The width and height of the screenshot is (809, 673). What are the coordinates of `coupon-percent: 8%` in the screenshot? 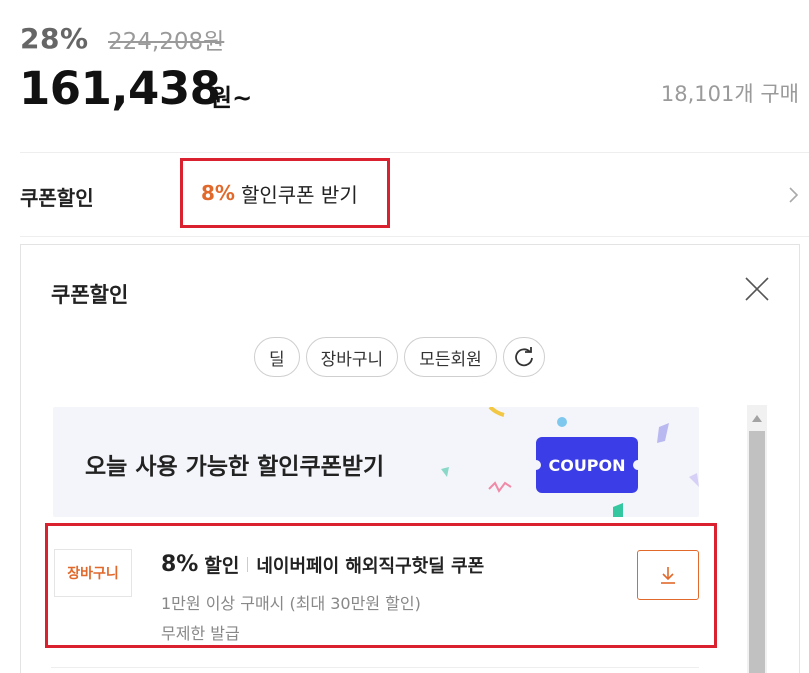 It's located at (180, 564).